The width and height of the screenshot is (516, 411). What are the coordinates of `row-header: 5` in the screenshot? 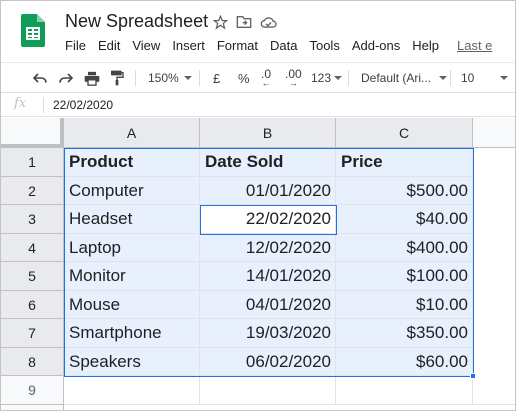 It's located at (32, 276).